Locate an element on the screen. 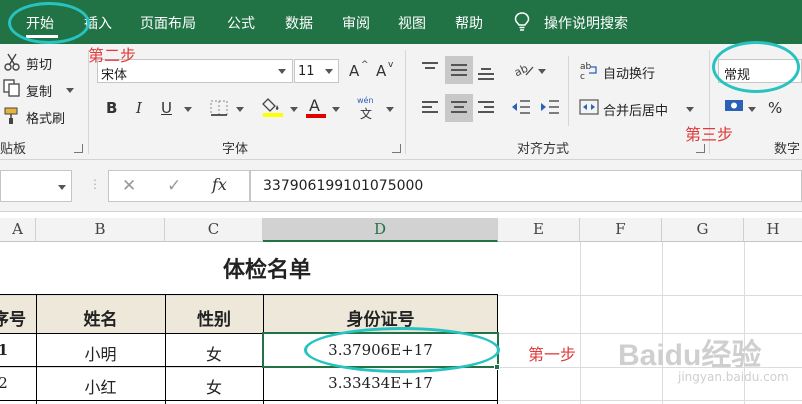 The height and width of the screenshot is (404, 802). font-name-value: 宋体 is located at coordinates (114, 75).